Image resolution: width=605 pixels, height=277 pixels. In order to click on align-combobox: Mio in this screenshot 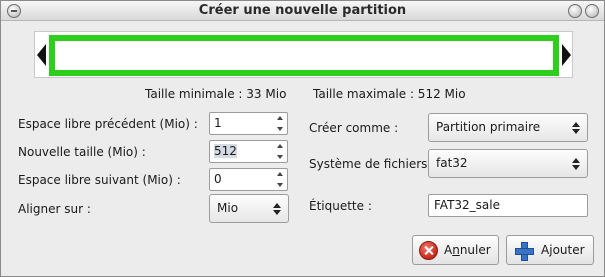, I will do `click(249, 208)`.